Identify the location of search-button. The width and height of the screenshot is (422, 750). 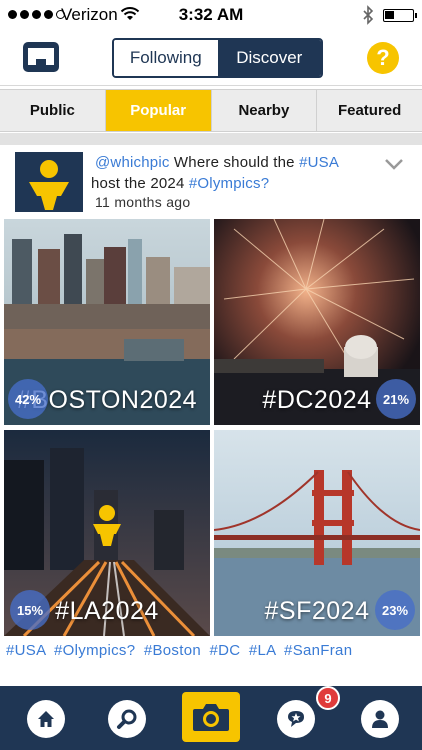
(127, 719).